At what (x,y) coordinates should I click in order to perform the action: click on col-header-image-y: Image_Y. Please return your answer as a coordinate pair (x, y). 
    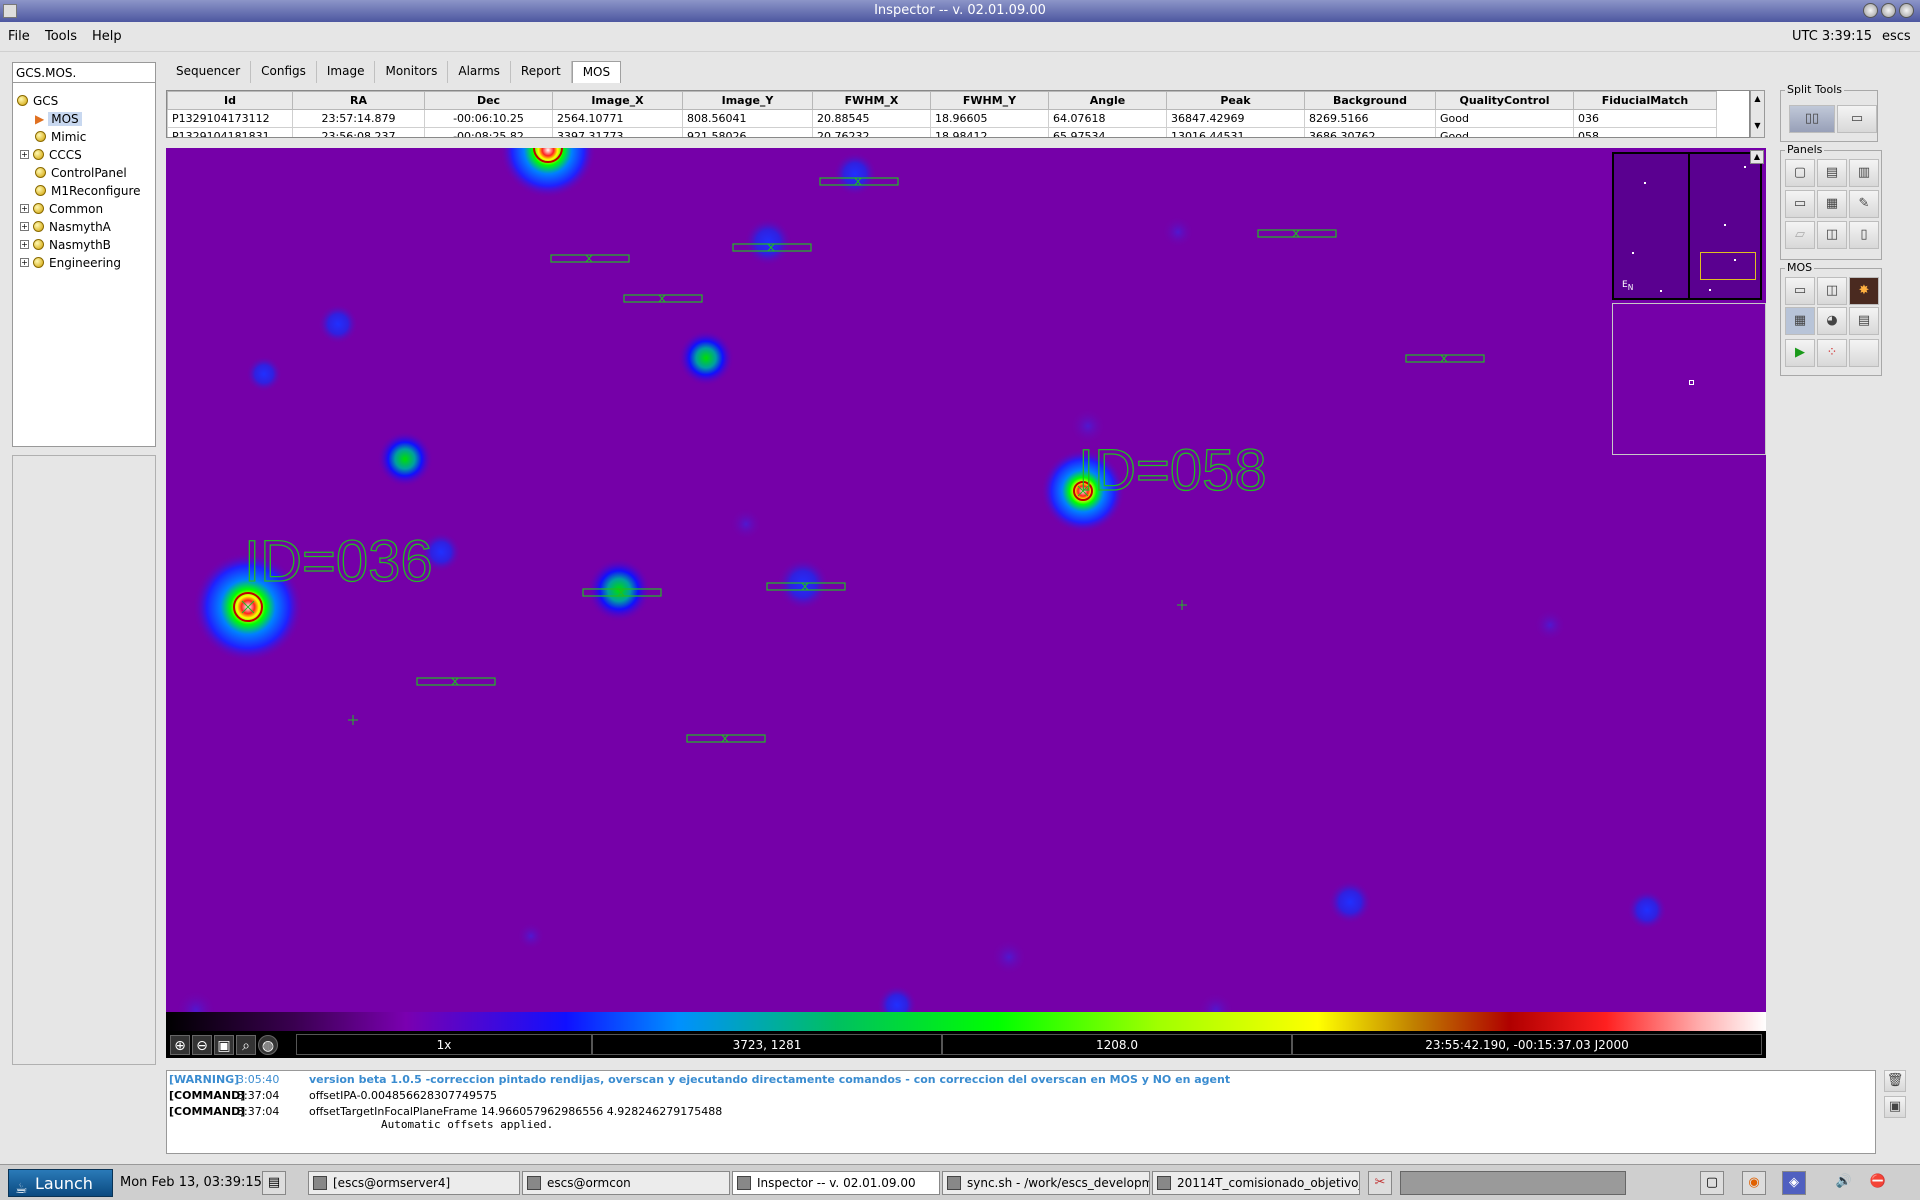
    Looking at the image, I should click on (747, 100).